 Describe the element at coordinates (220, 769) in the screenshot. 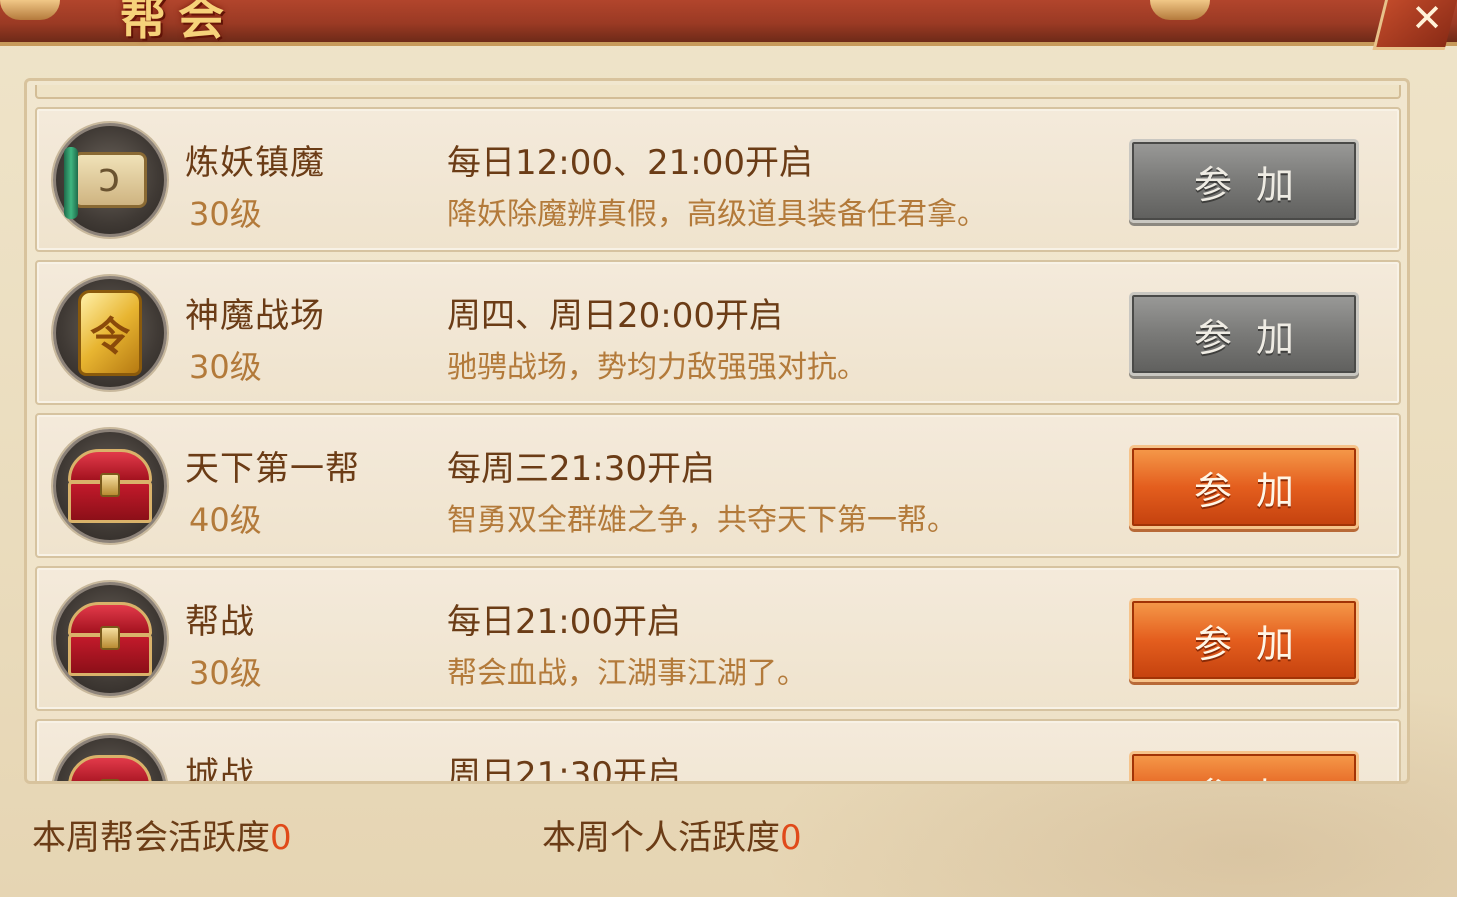

I see `activity-name: 城战` at that location.